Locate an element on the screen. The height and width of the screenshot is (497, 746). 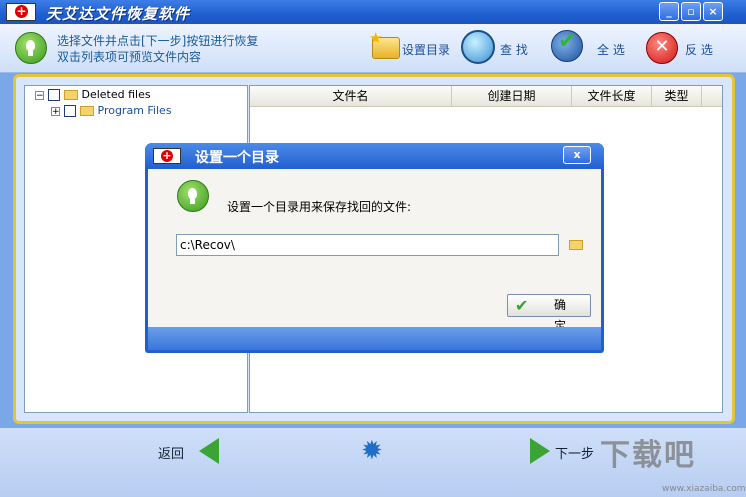
gear-icon: ✹ is located at coordinates (372, 451).